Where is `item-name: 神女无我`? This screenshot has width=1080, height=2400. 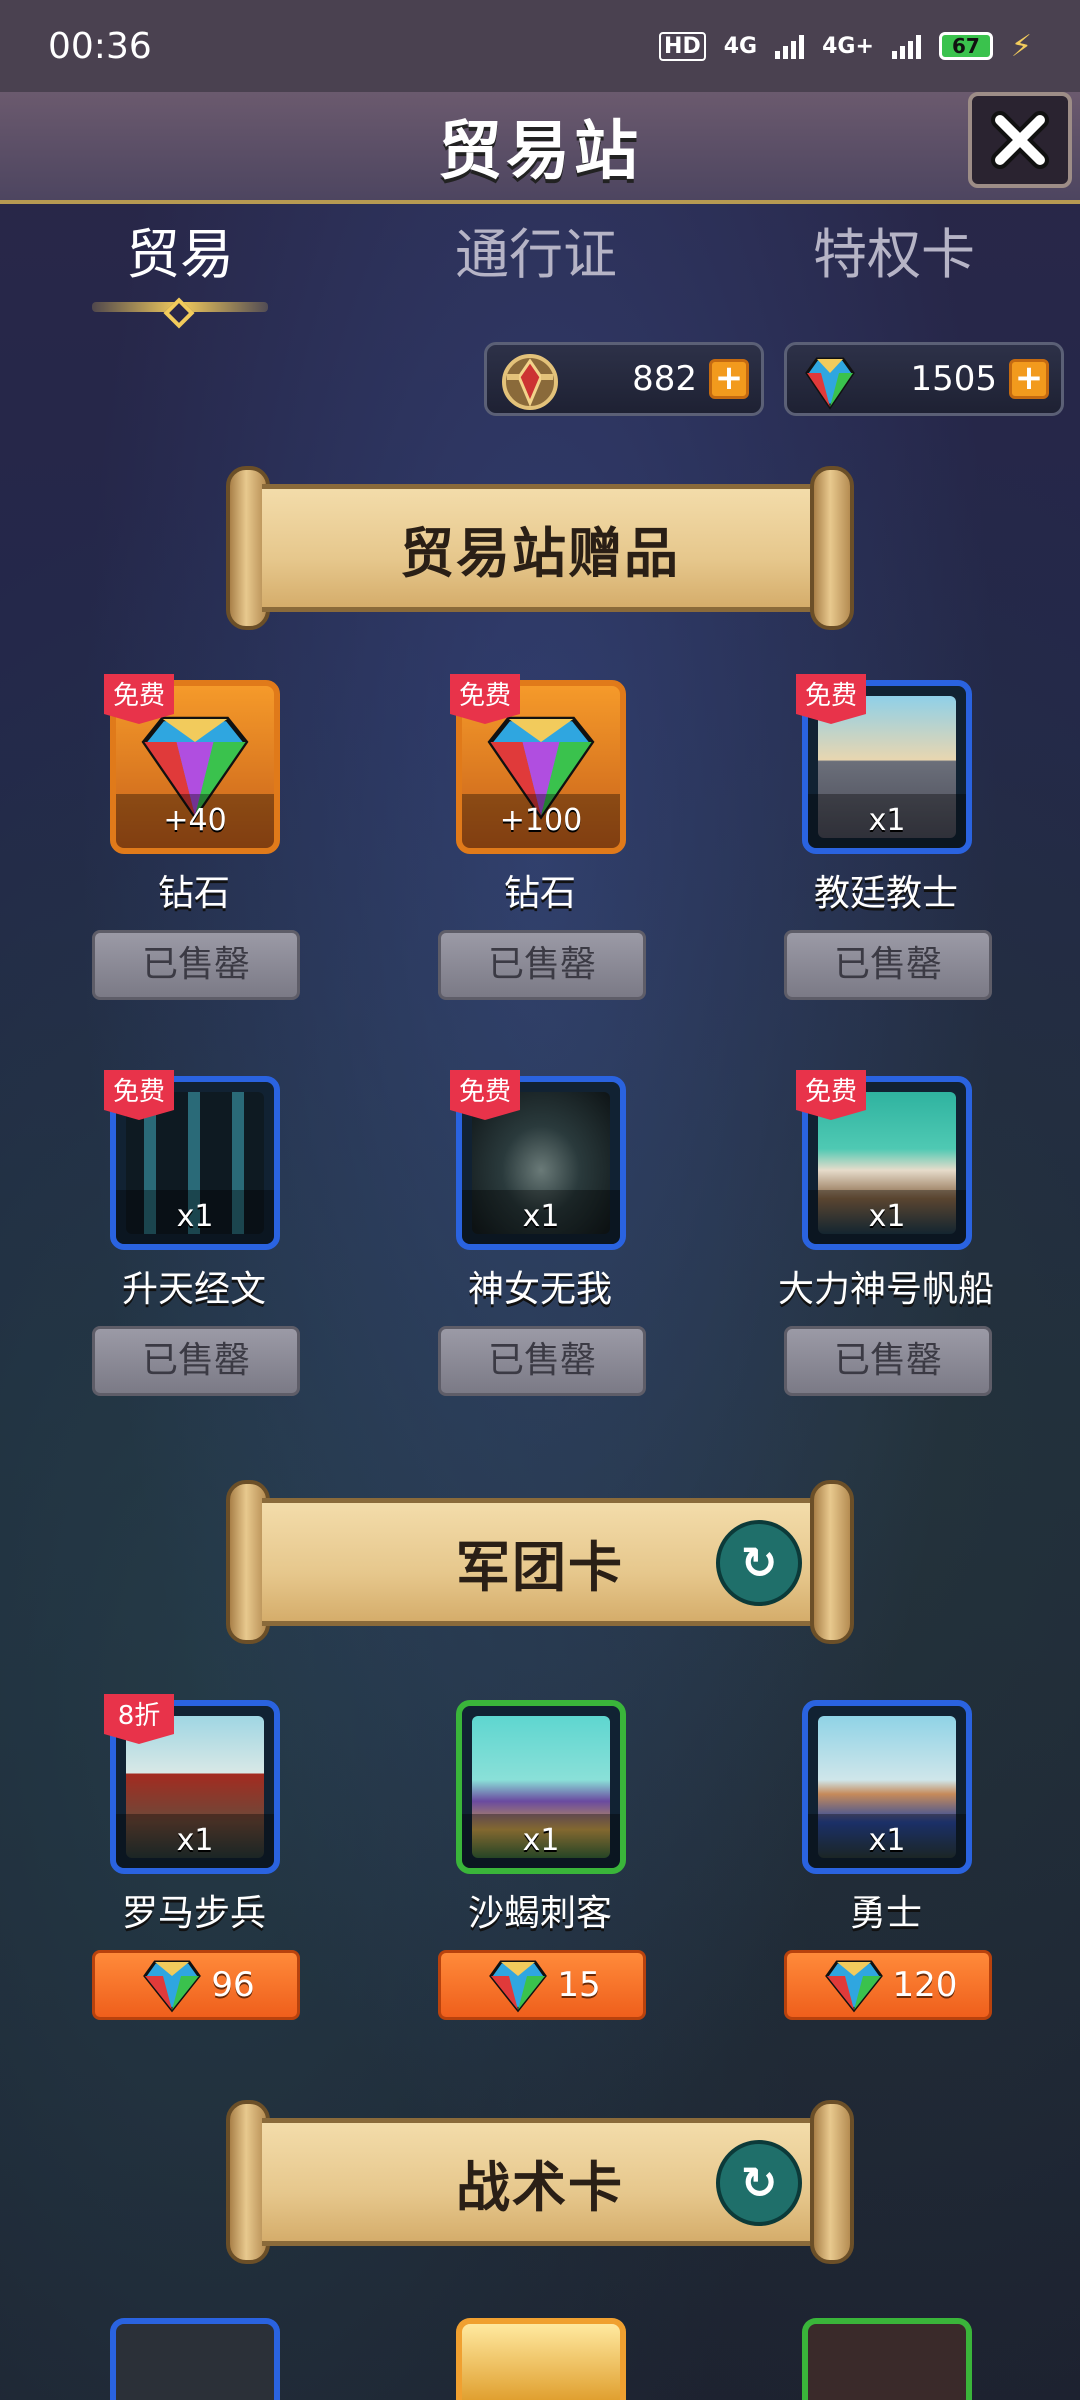
item-name: 神女无我 is located at coordinates (539, 1289).